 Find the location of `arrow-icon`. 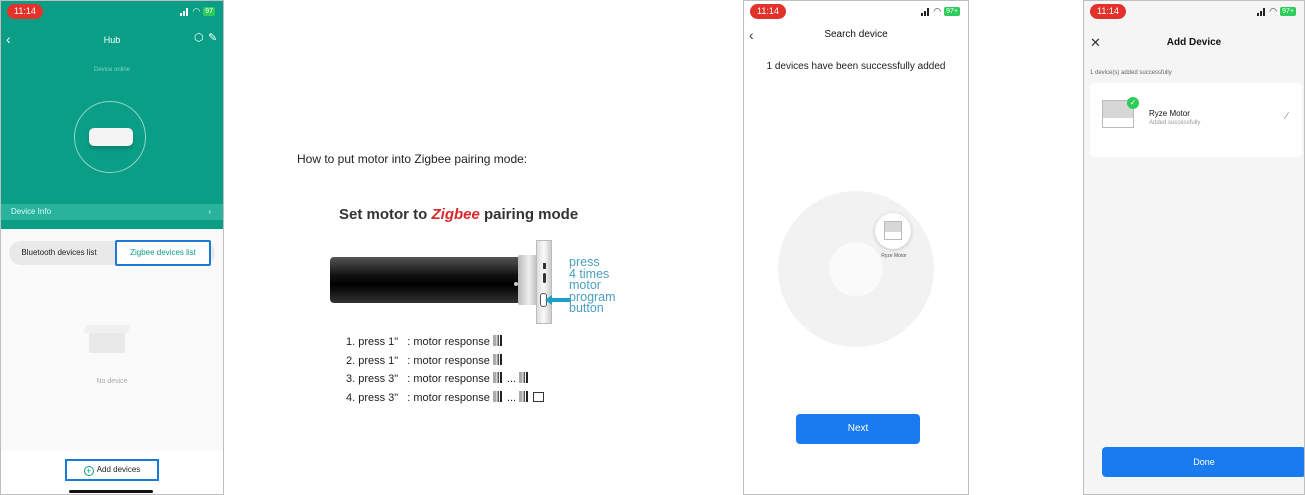

arrow-icon is located at coordinates (560, 300).